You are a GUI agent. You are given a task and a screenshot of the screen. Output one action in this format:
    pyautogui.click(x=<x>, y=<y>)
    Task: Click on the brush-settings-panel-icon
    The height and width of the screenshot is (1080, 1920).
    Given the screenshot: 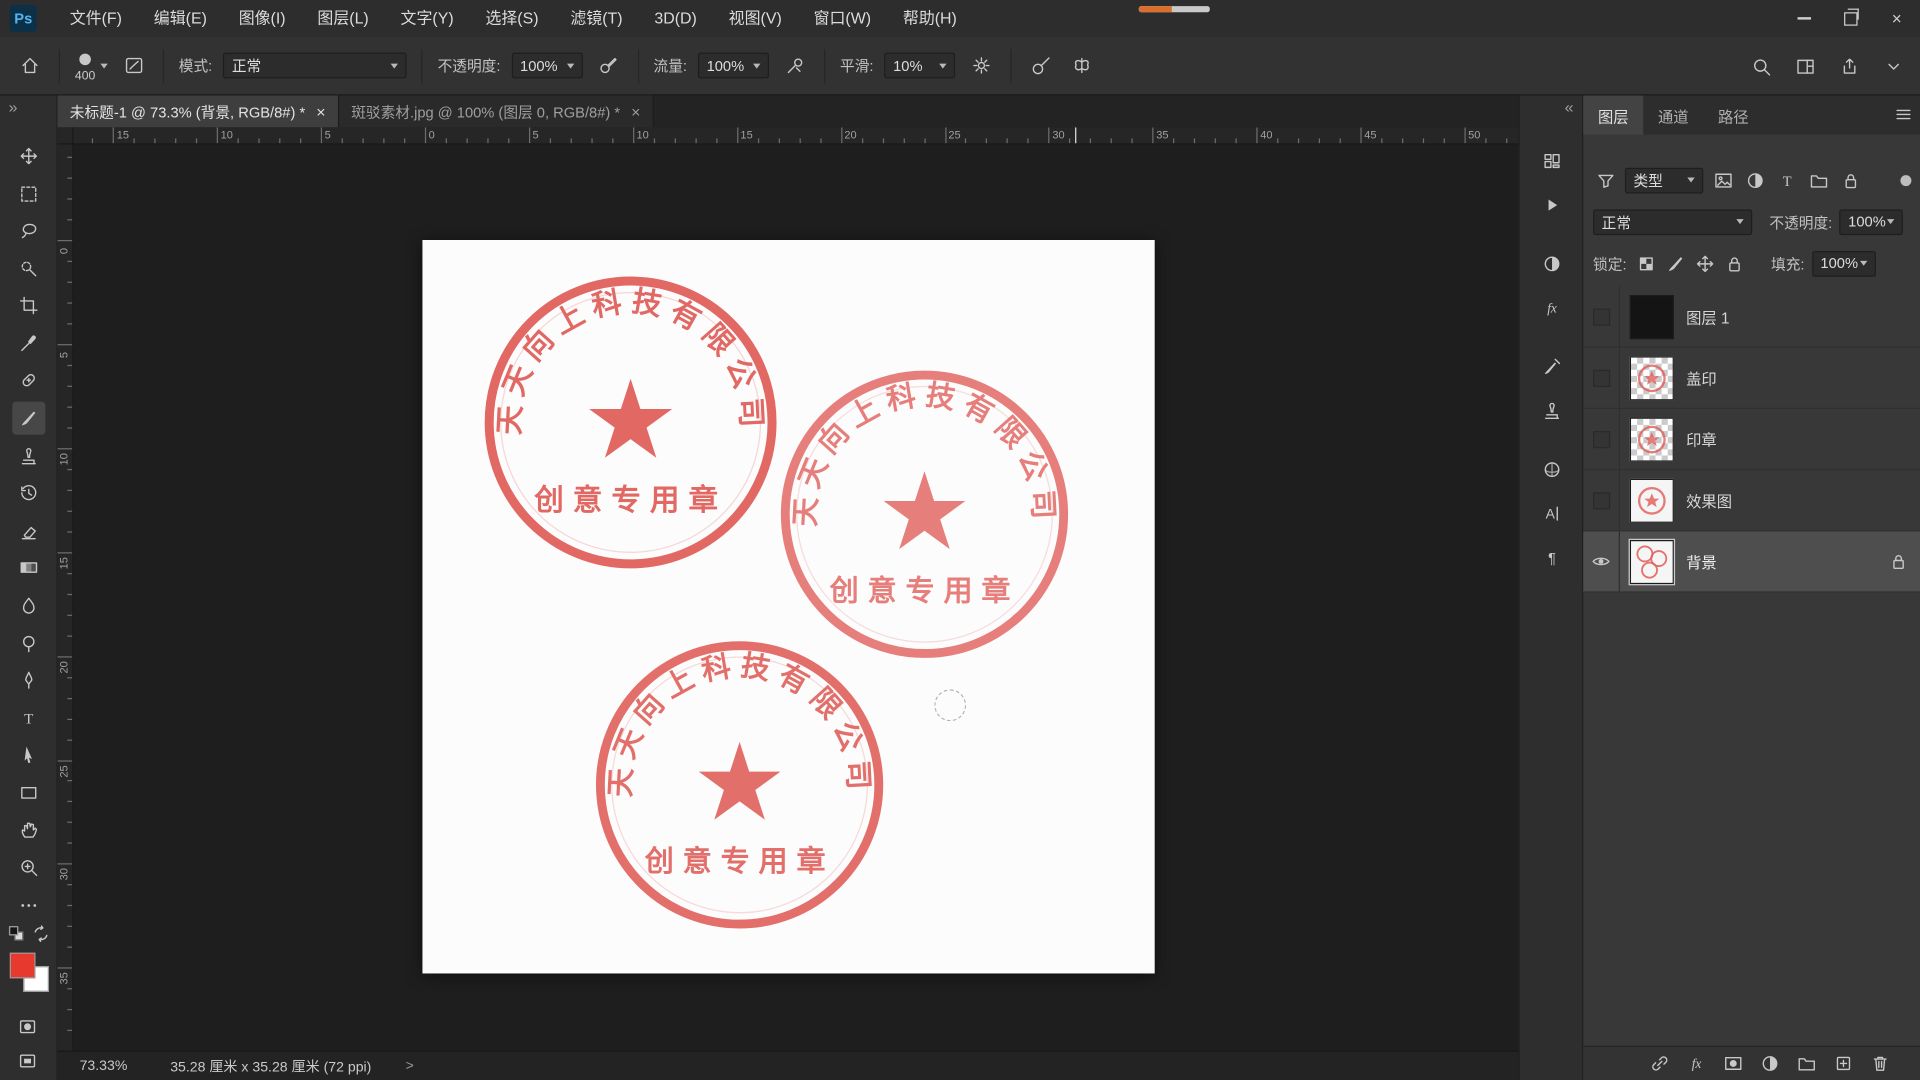 What is the action you would take?
    pyautogui.click(x=1552, y=366)
    